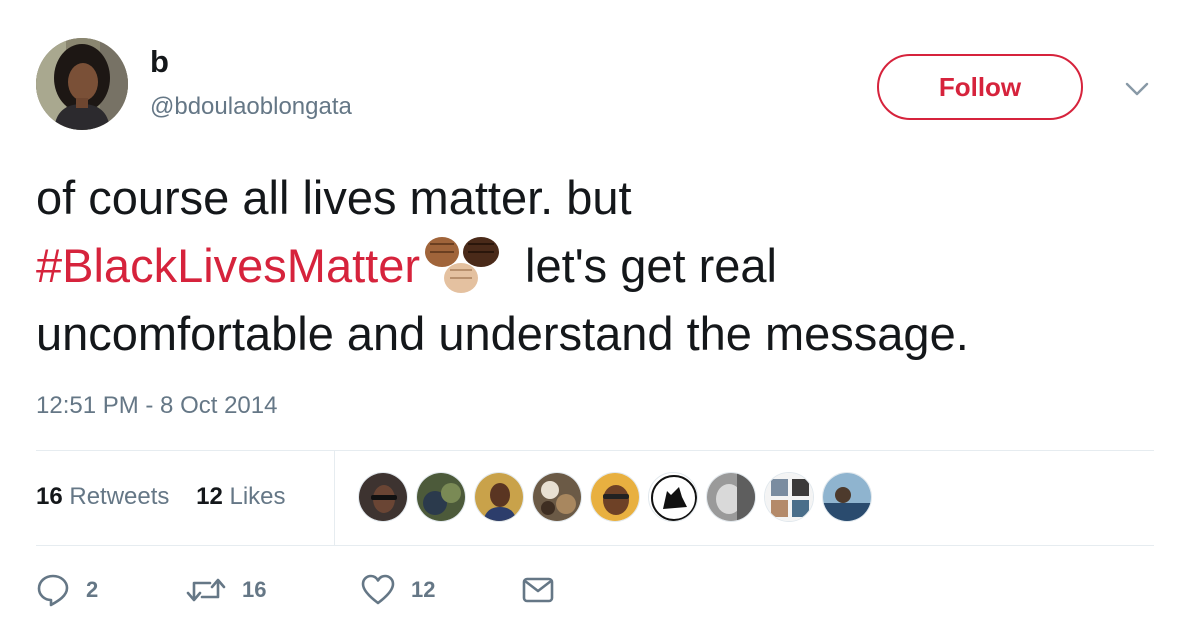  What do you see at coordinates (206, 590) in the screenshot?
I see `retweet-icon` at bounding box center [206, 590].